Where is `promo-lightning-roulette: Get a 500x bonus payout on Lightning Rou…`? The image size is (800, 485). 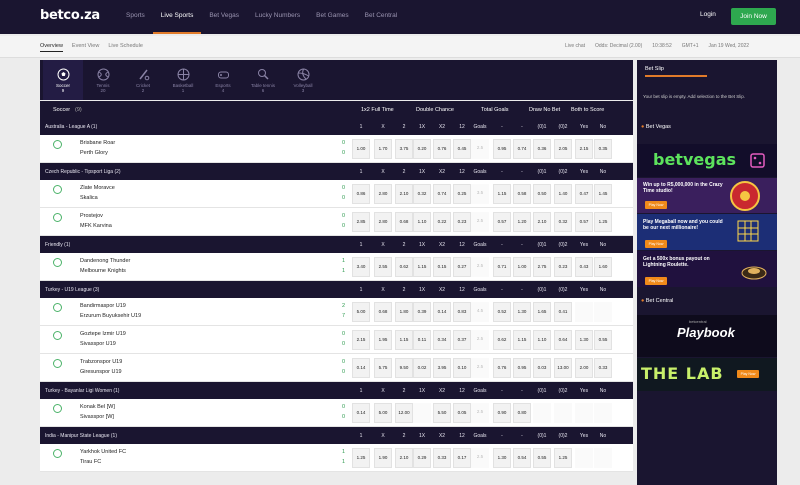
promo-lightning-roulette: Get a 500x bonus payout on Lightning Rou… is located at coordinates (707, 269).